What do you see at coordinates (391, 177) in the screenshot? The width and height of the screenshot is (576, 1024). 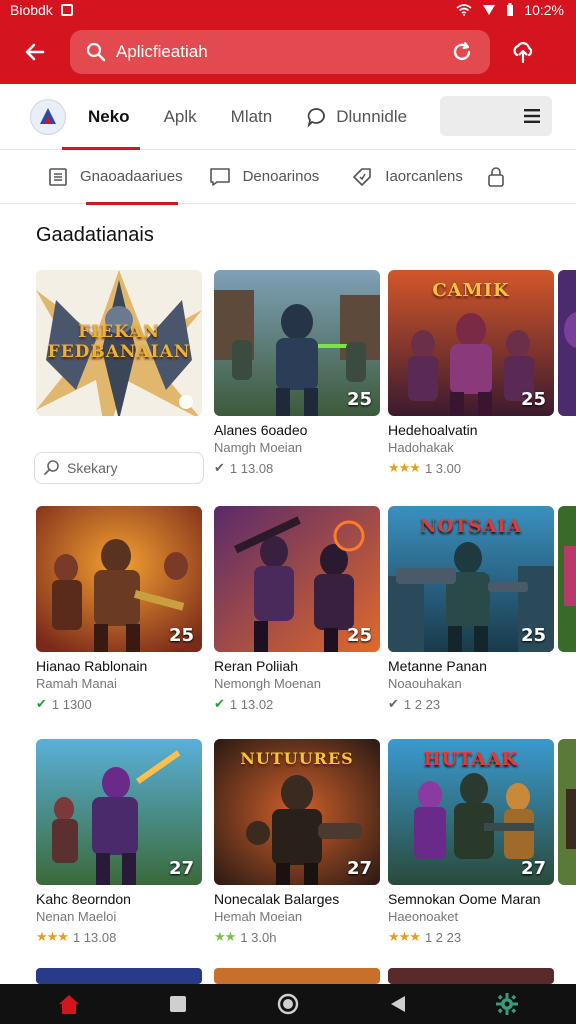 I see `subtab-iaorcanlens: Iaorcanlens` at bounding box center [391, 177].